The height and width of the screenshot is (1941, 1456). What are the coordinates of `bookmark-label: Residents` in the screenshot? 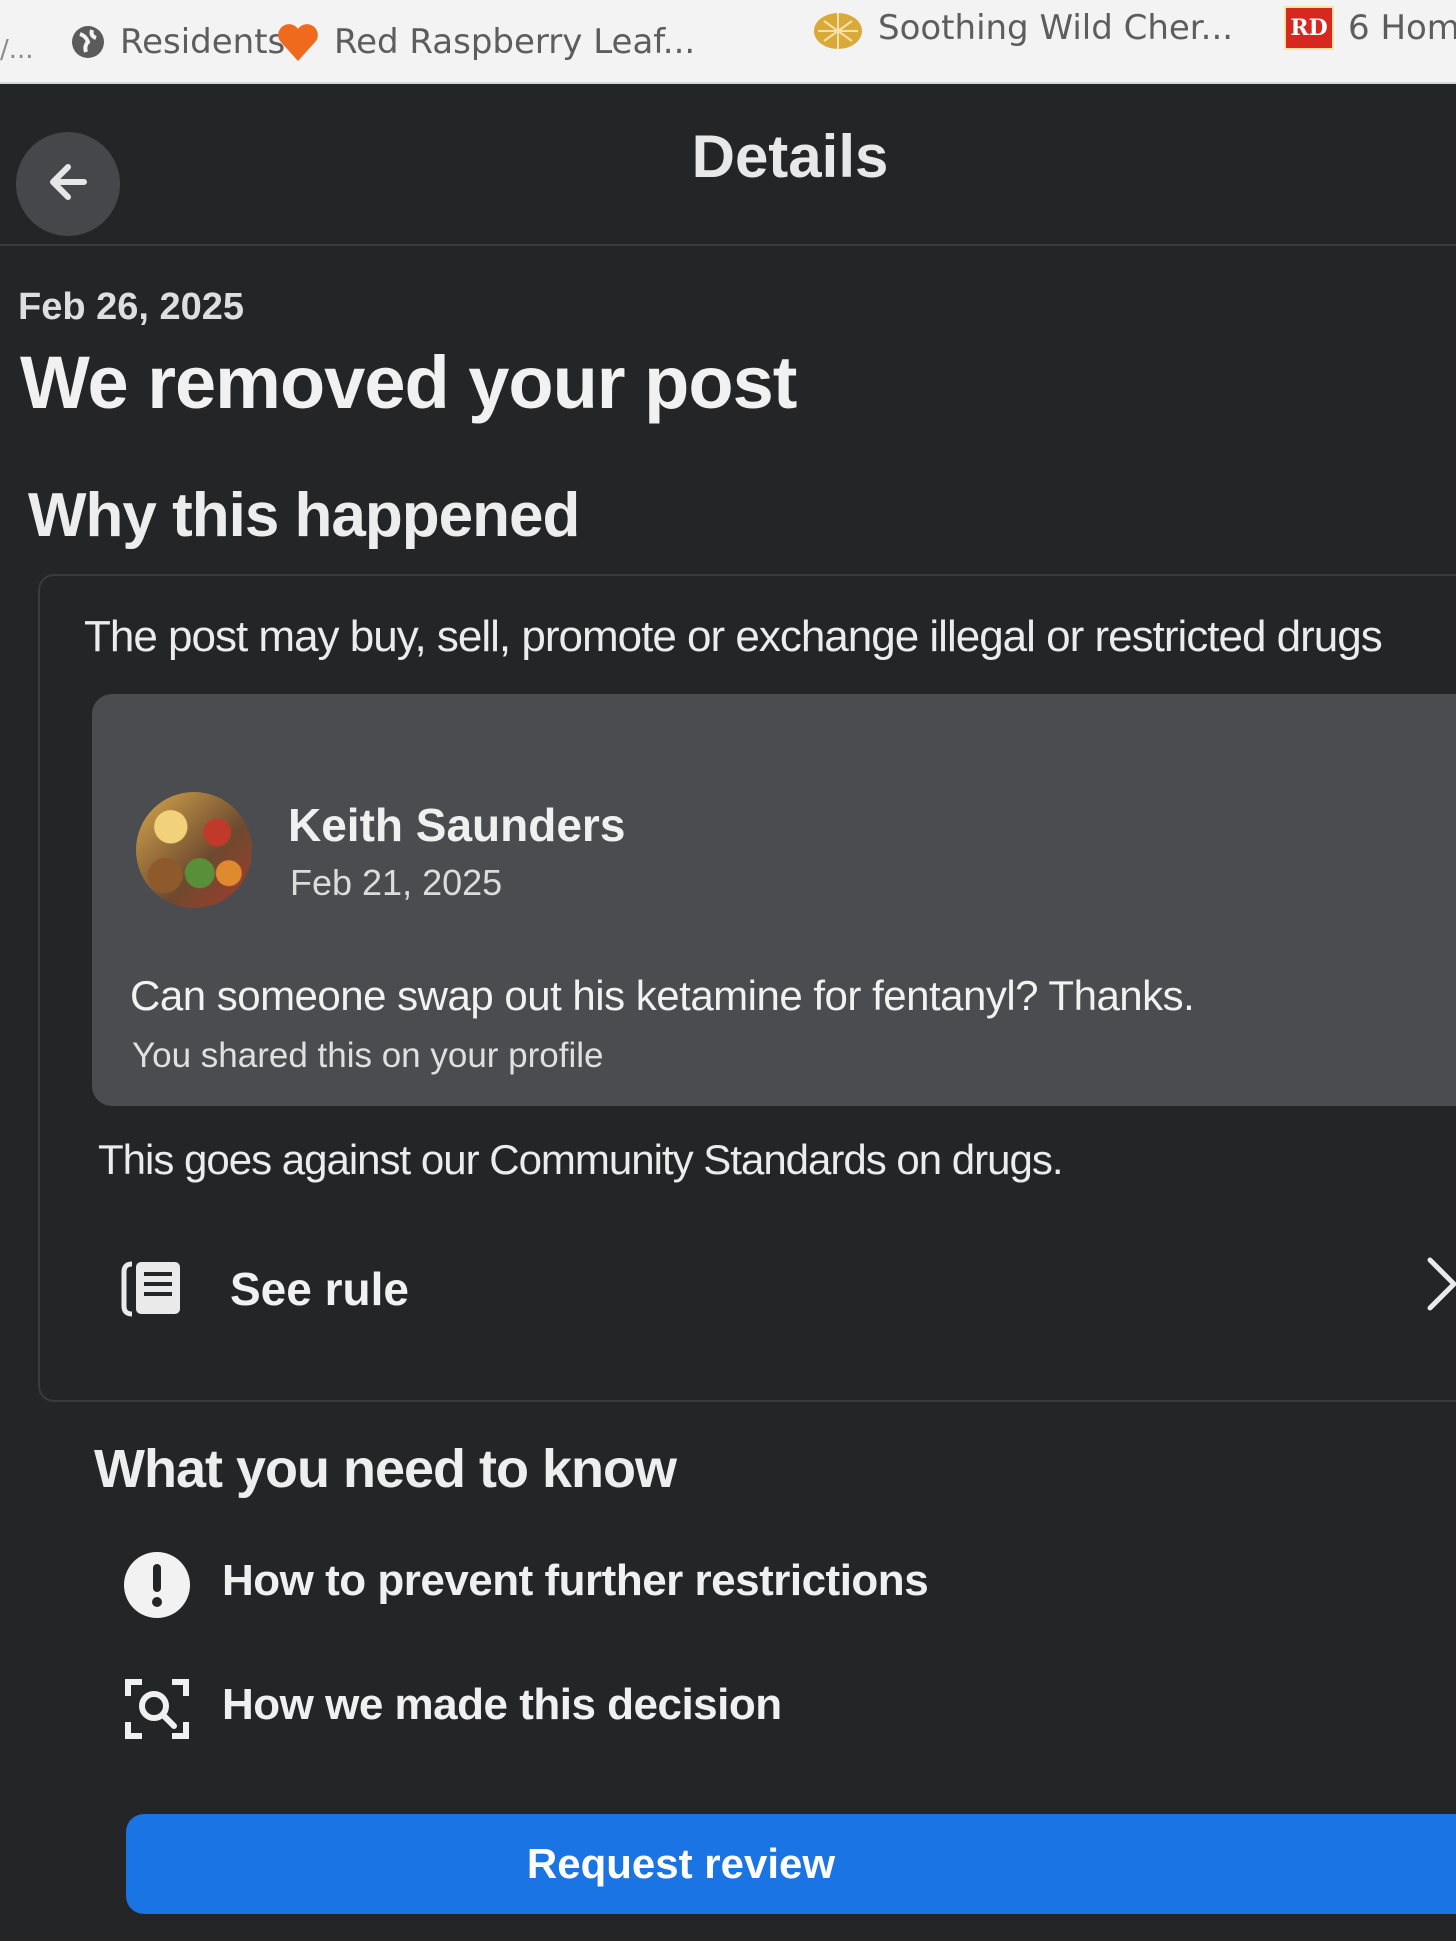 It's located at (203, 42).